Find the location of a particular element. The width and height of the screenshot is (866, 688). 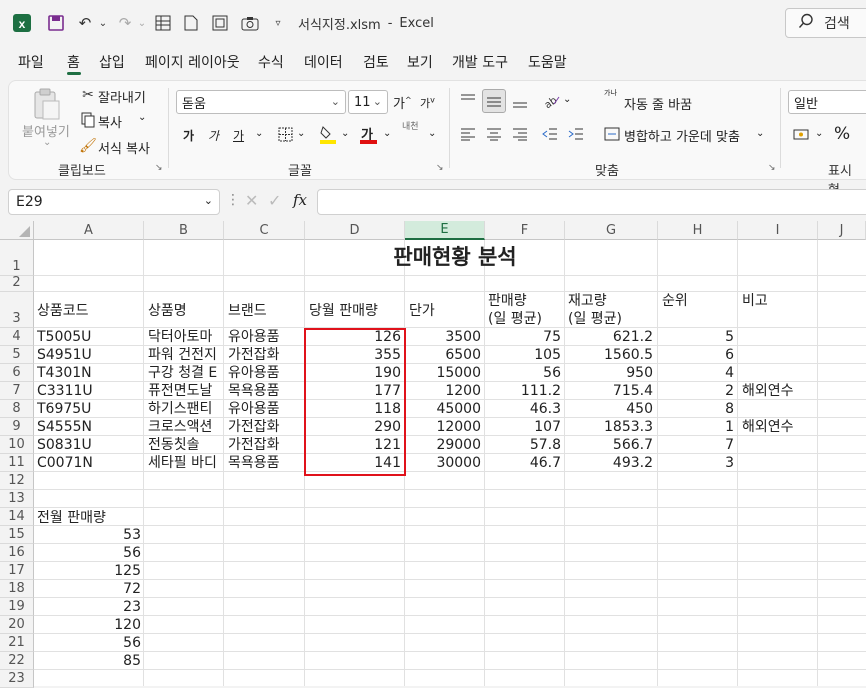

column-header-f: F is located at coordinates (525, 230).